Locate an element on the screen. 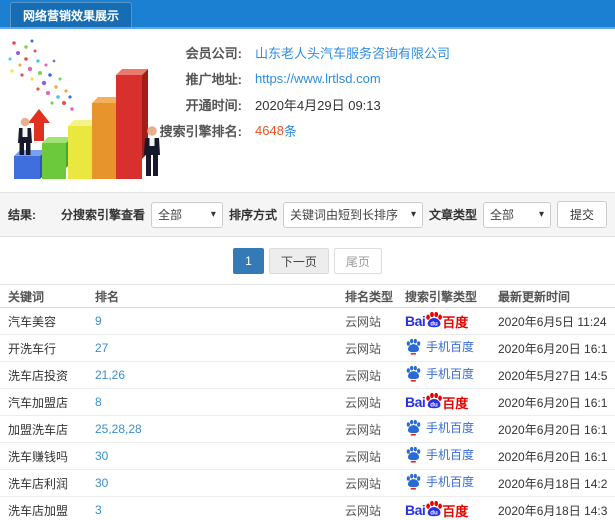  member-company-label: 会员公司: is located at coordinates (213, 53).